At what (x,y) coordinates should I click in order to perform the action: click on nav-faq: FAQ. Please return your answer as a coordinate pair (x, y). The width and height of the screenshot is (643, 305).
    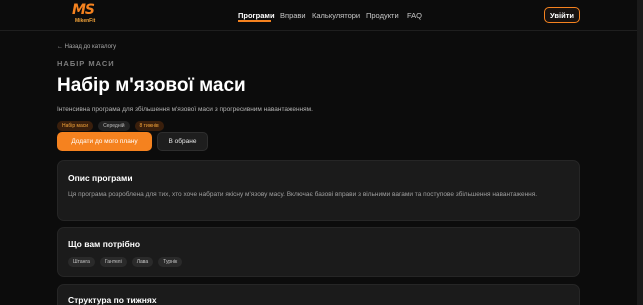
    Looking at the image, I should click on (414, 15).